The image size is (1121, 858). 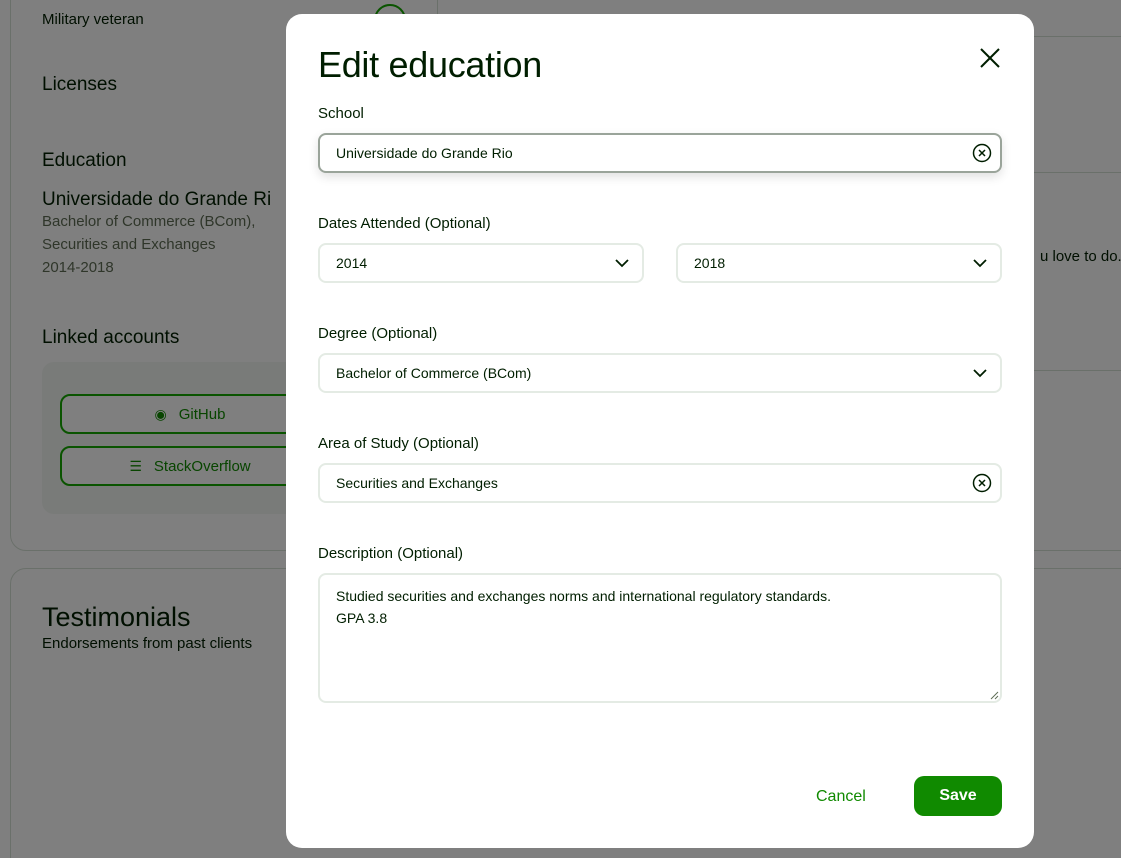 I want to click on close-icon, so click(x=990, y=58).